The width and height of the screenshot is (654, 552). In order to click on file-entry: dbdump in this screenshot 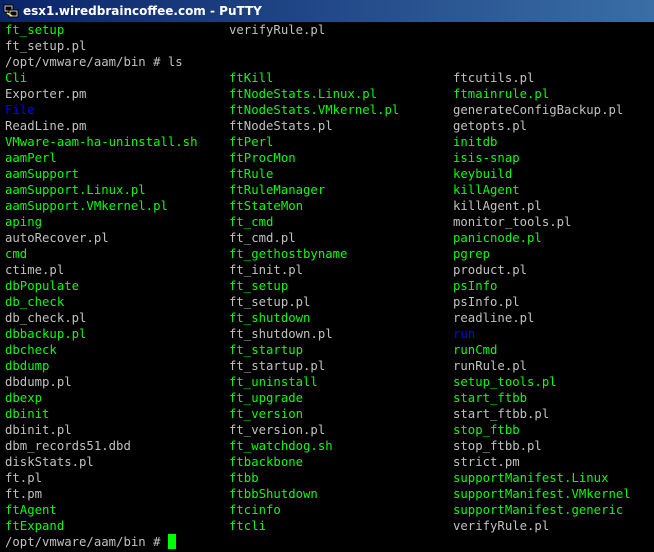, I will do `click(27, 366)`.